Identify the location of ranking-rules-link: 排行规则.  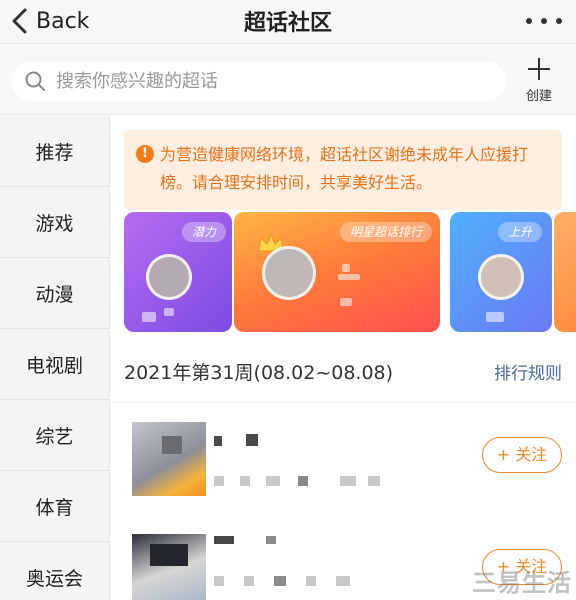
(528, 371).